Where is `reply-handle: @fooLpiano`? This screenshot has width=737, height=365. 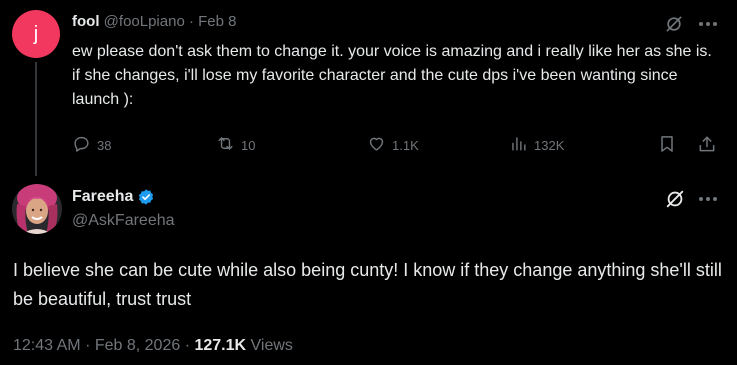
reply-handle: @fooLpiano is located at coordinates (144, 21).